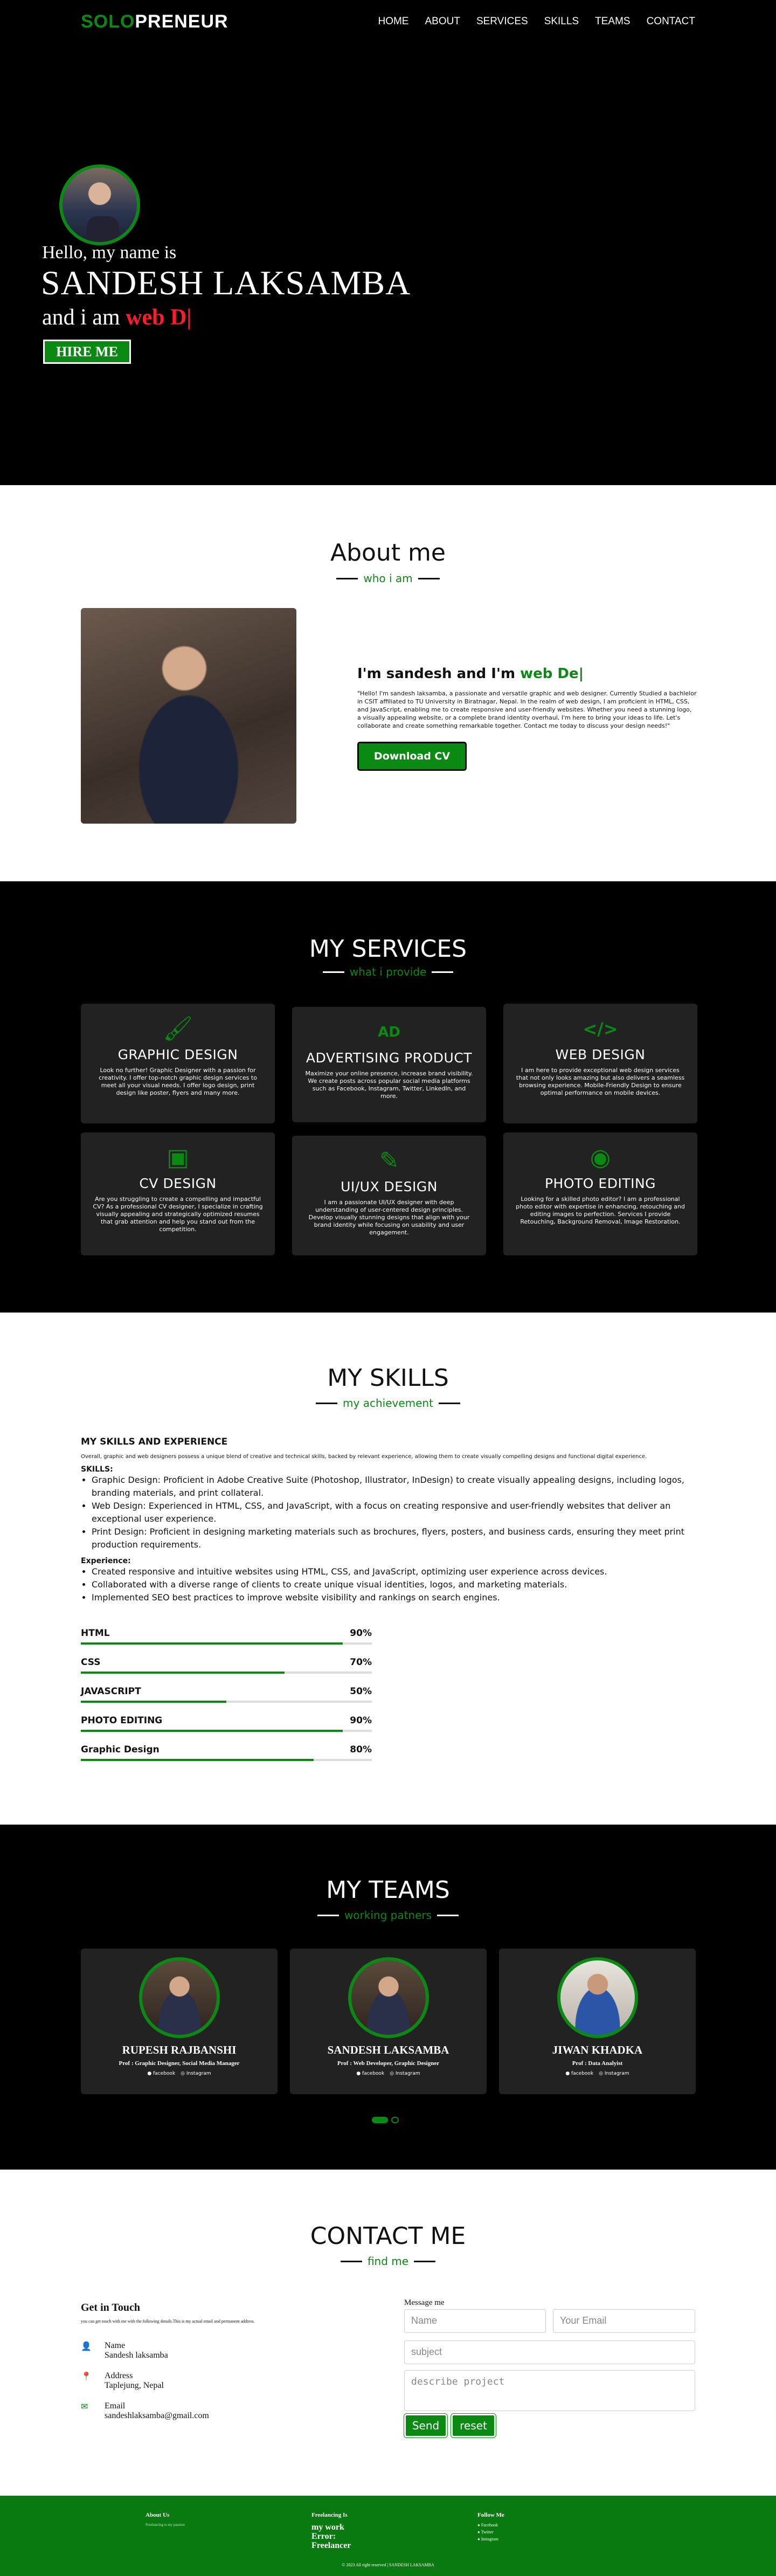 This screenshot has width=776, height=2576. Describe the element at coordinates (388, 949) in the screenshot. I see `services-title: MY SERVICES` at that location.